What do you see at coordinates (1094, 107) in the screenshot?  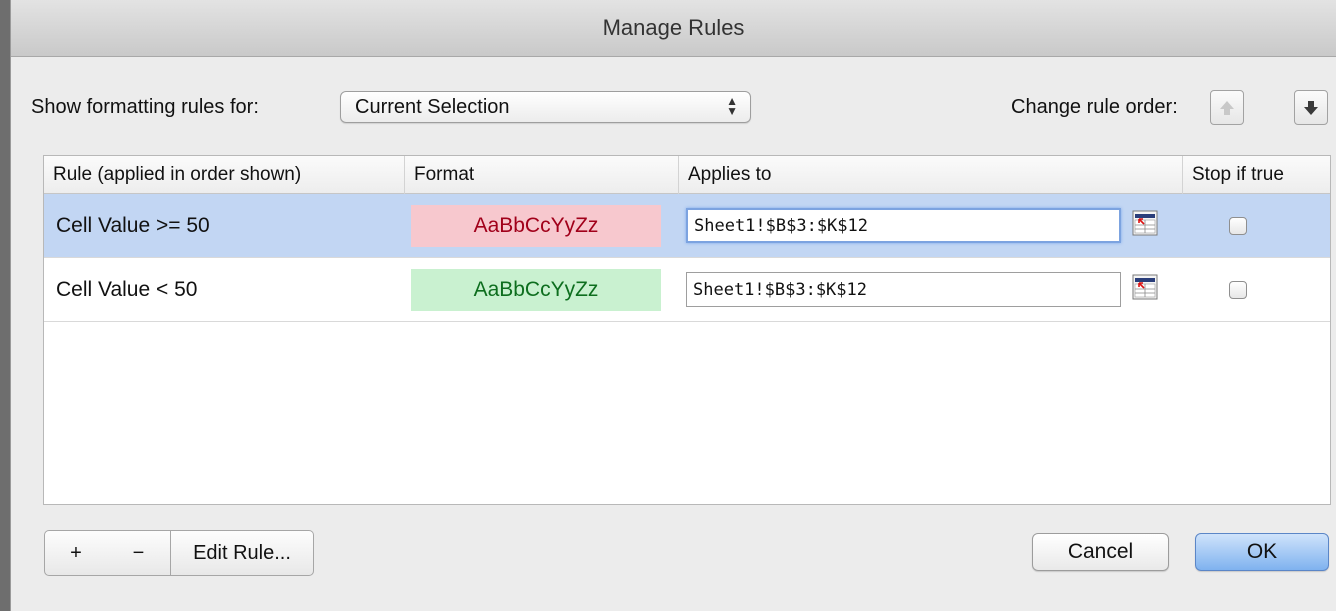 I see `change-order-label: Change rule order:` at bounding box center [1094, 107].